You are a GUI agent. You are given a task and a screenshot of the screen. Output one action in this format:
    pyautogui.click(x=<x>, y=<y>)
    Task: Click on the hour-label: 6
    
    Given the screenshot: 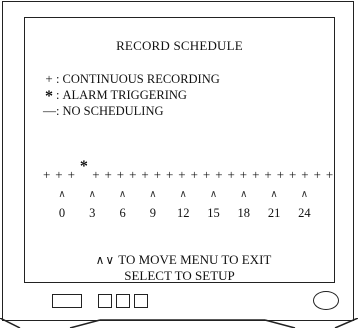 What is the action you would take?
    pyautogui.click(x=122, y=213)
    